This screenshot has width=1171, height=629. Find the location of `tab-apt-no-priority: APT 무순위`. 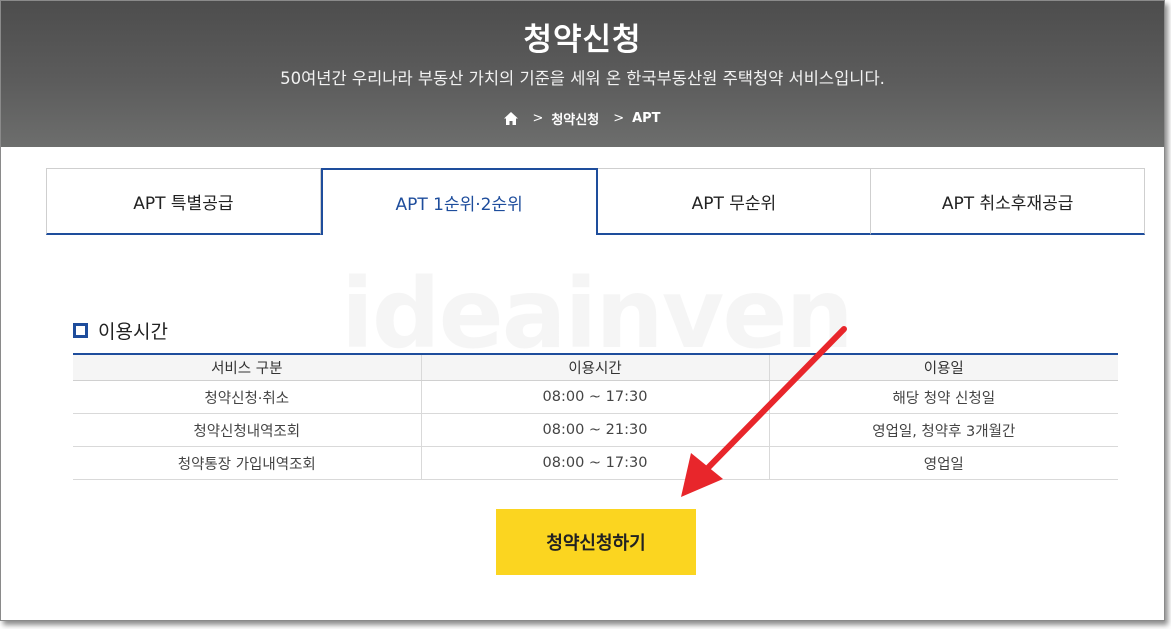

tab-apt-no-priority: APT 무순위 is located at coordinates (734, 201).